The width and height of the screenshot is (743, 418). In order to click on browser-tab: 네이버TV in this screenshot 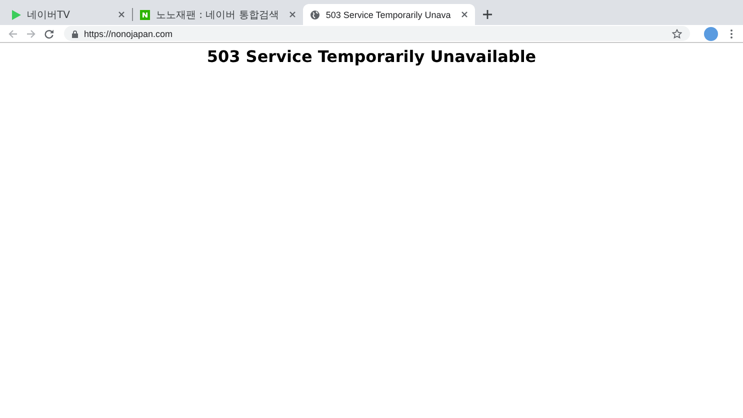, I will do `click(68, 14)`.